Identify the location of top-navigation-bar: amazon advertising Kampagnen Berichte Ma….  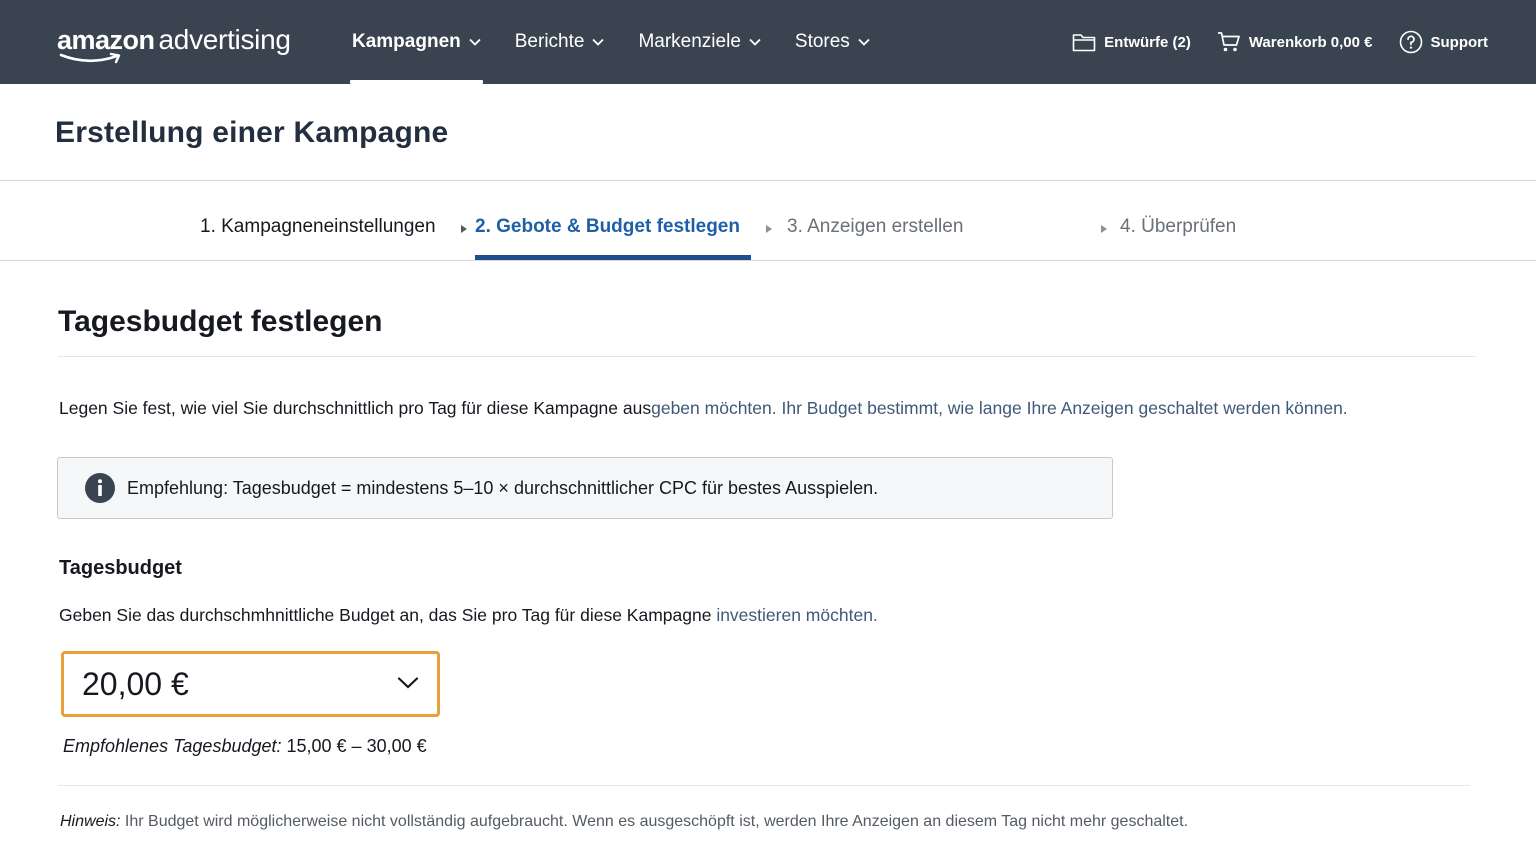
(768, 42).